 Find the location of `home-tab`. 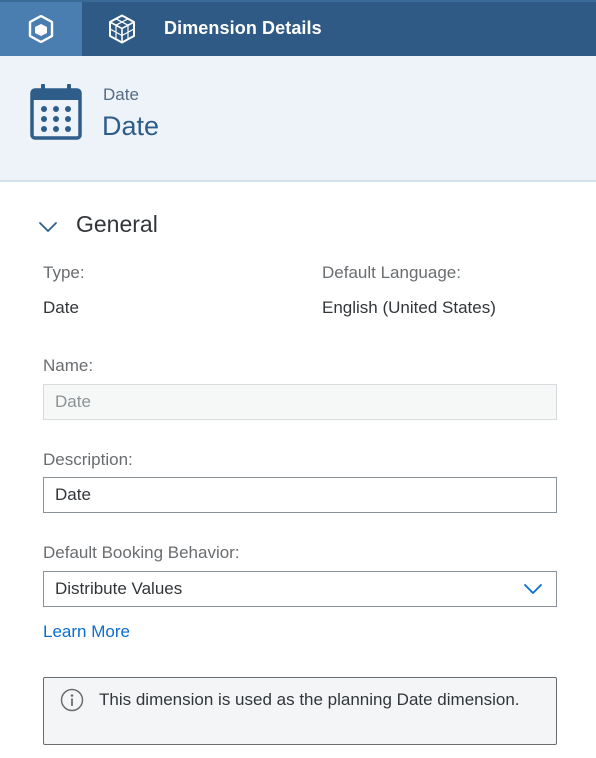

home-tab is located at coordinates (41, 29).